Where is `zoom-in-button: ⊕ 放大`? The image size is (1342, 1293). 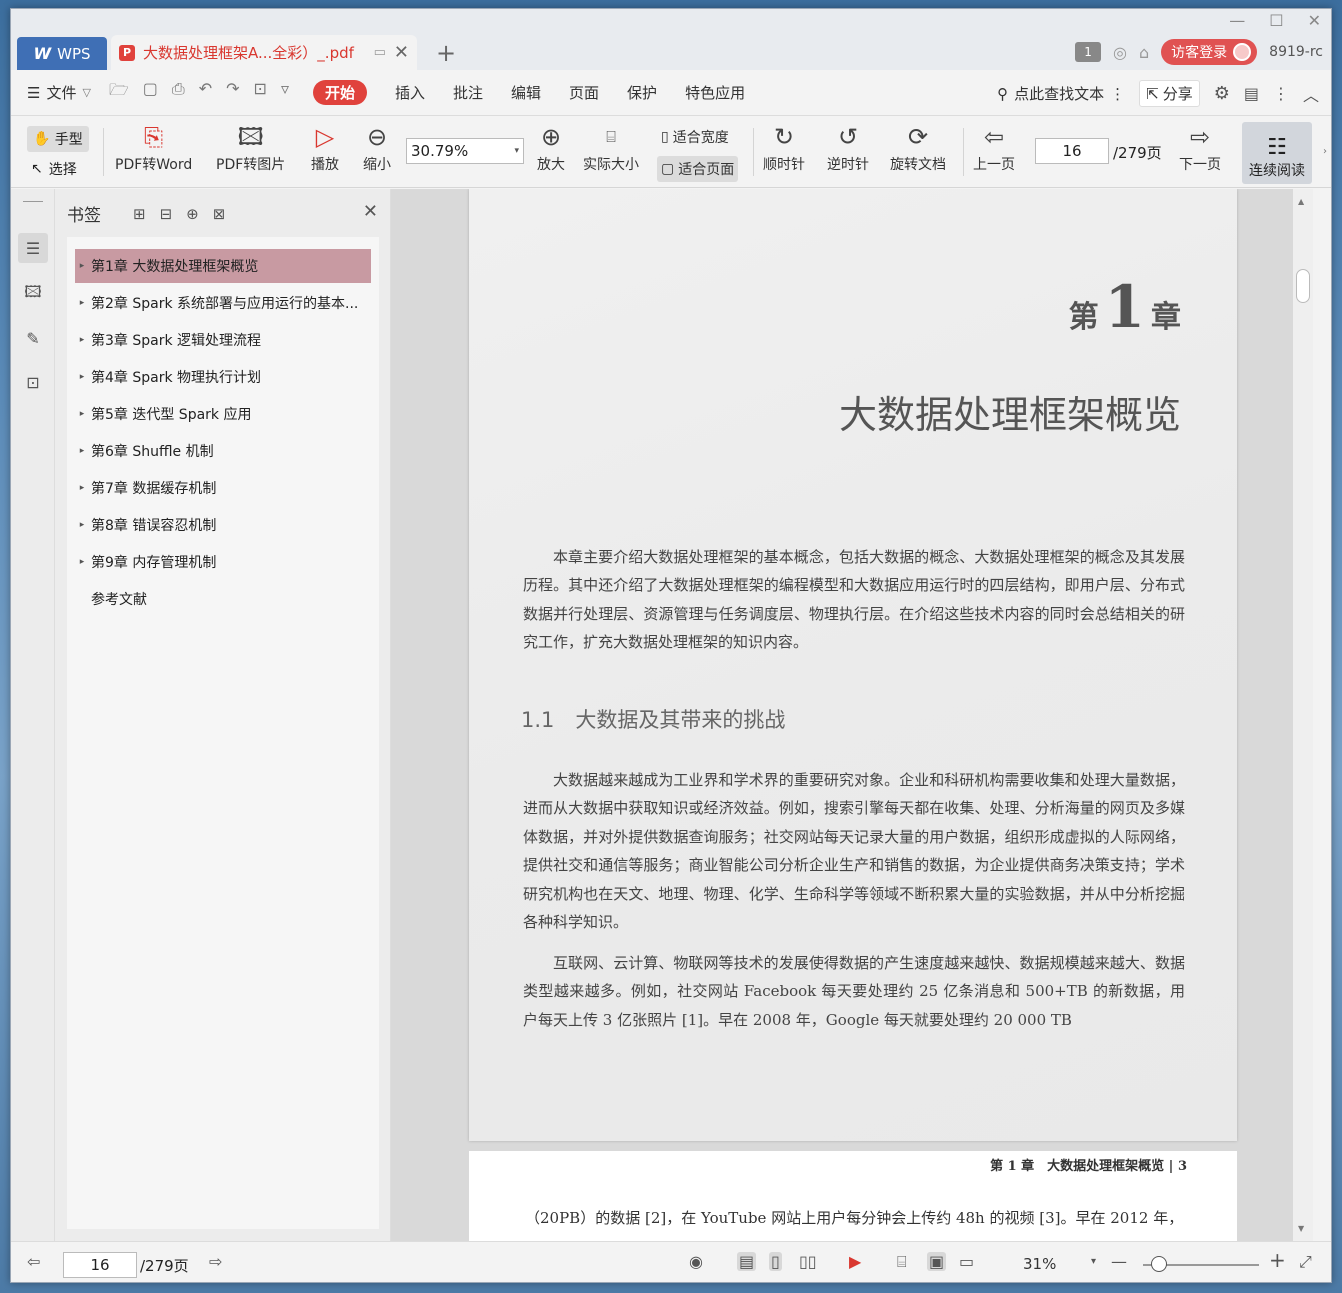 zoom-in-button: ⊕ 放大 is located at coordinates (551, 147).